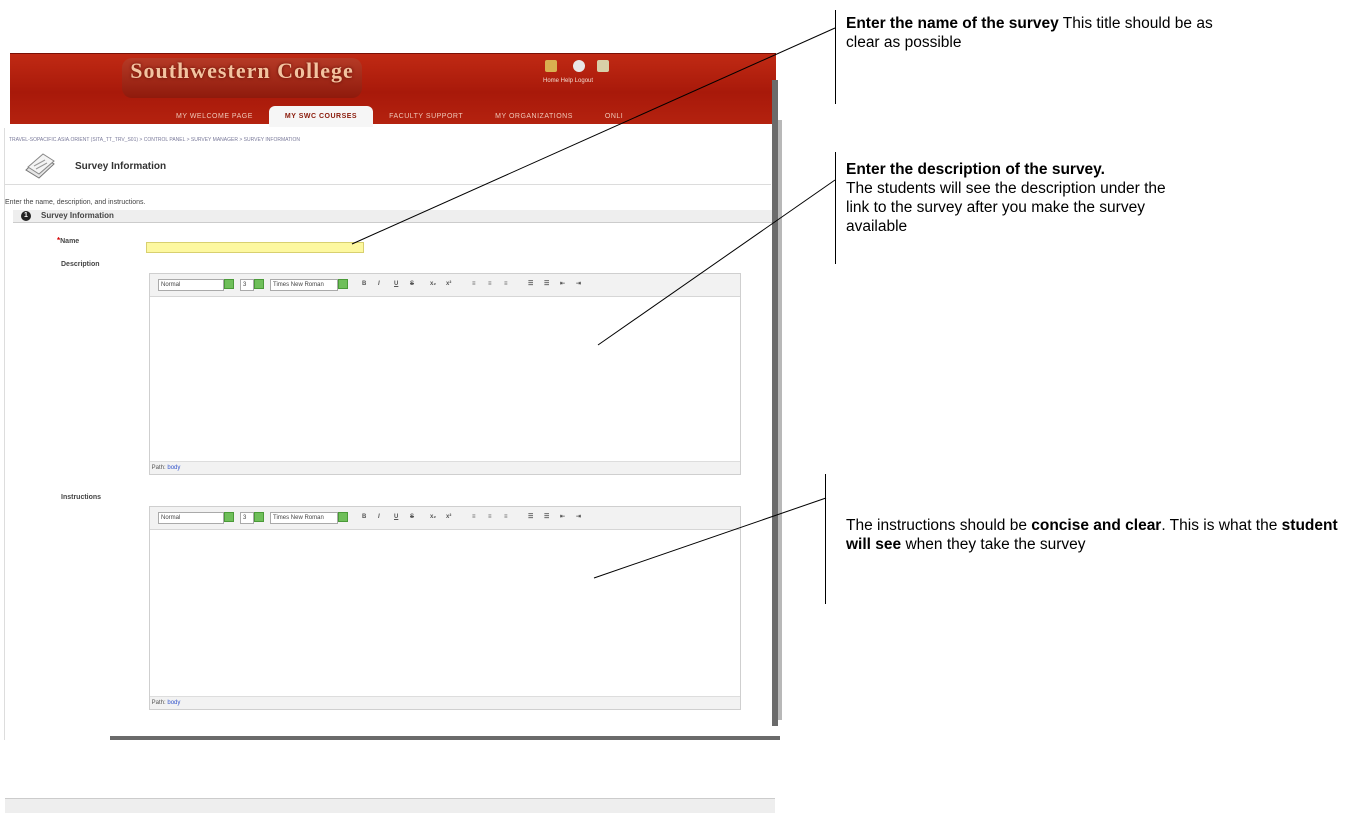 The image size is (1364, 813). What do you see at coordinates (121, 166) in the screenshot?
I see `page-title: Survey Information` at bounding box center [121, 166].